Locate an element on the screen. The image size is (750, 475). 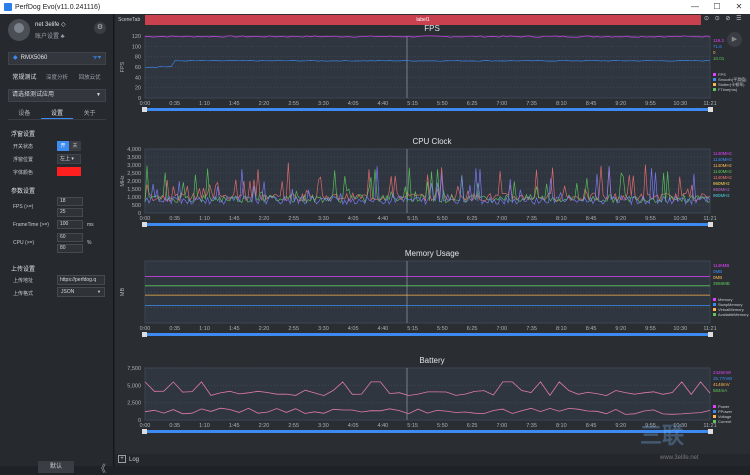
perfdog-logo-icon is located at coordinates (8, 7).